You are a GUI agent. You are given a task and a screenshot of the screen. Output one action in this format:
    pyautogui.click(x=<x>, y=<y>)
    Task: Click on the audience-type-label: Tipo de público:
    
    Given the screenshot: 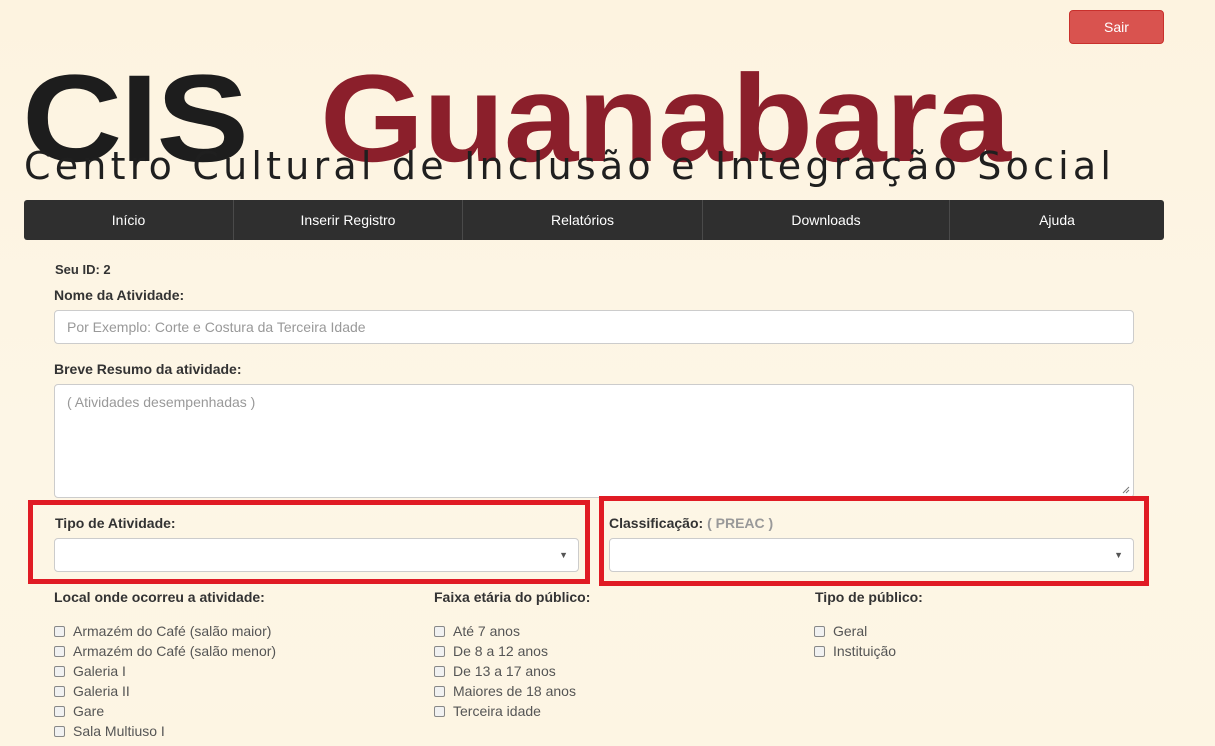 What is the action you would take?
    pyautogui.click(x=869, y=597)
    